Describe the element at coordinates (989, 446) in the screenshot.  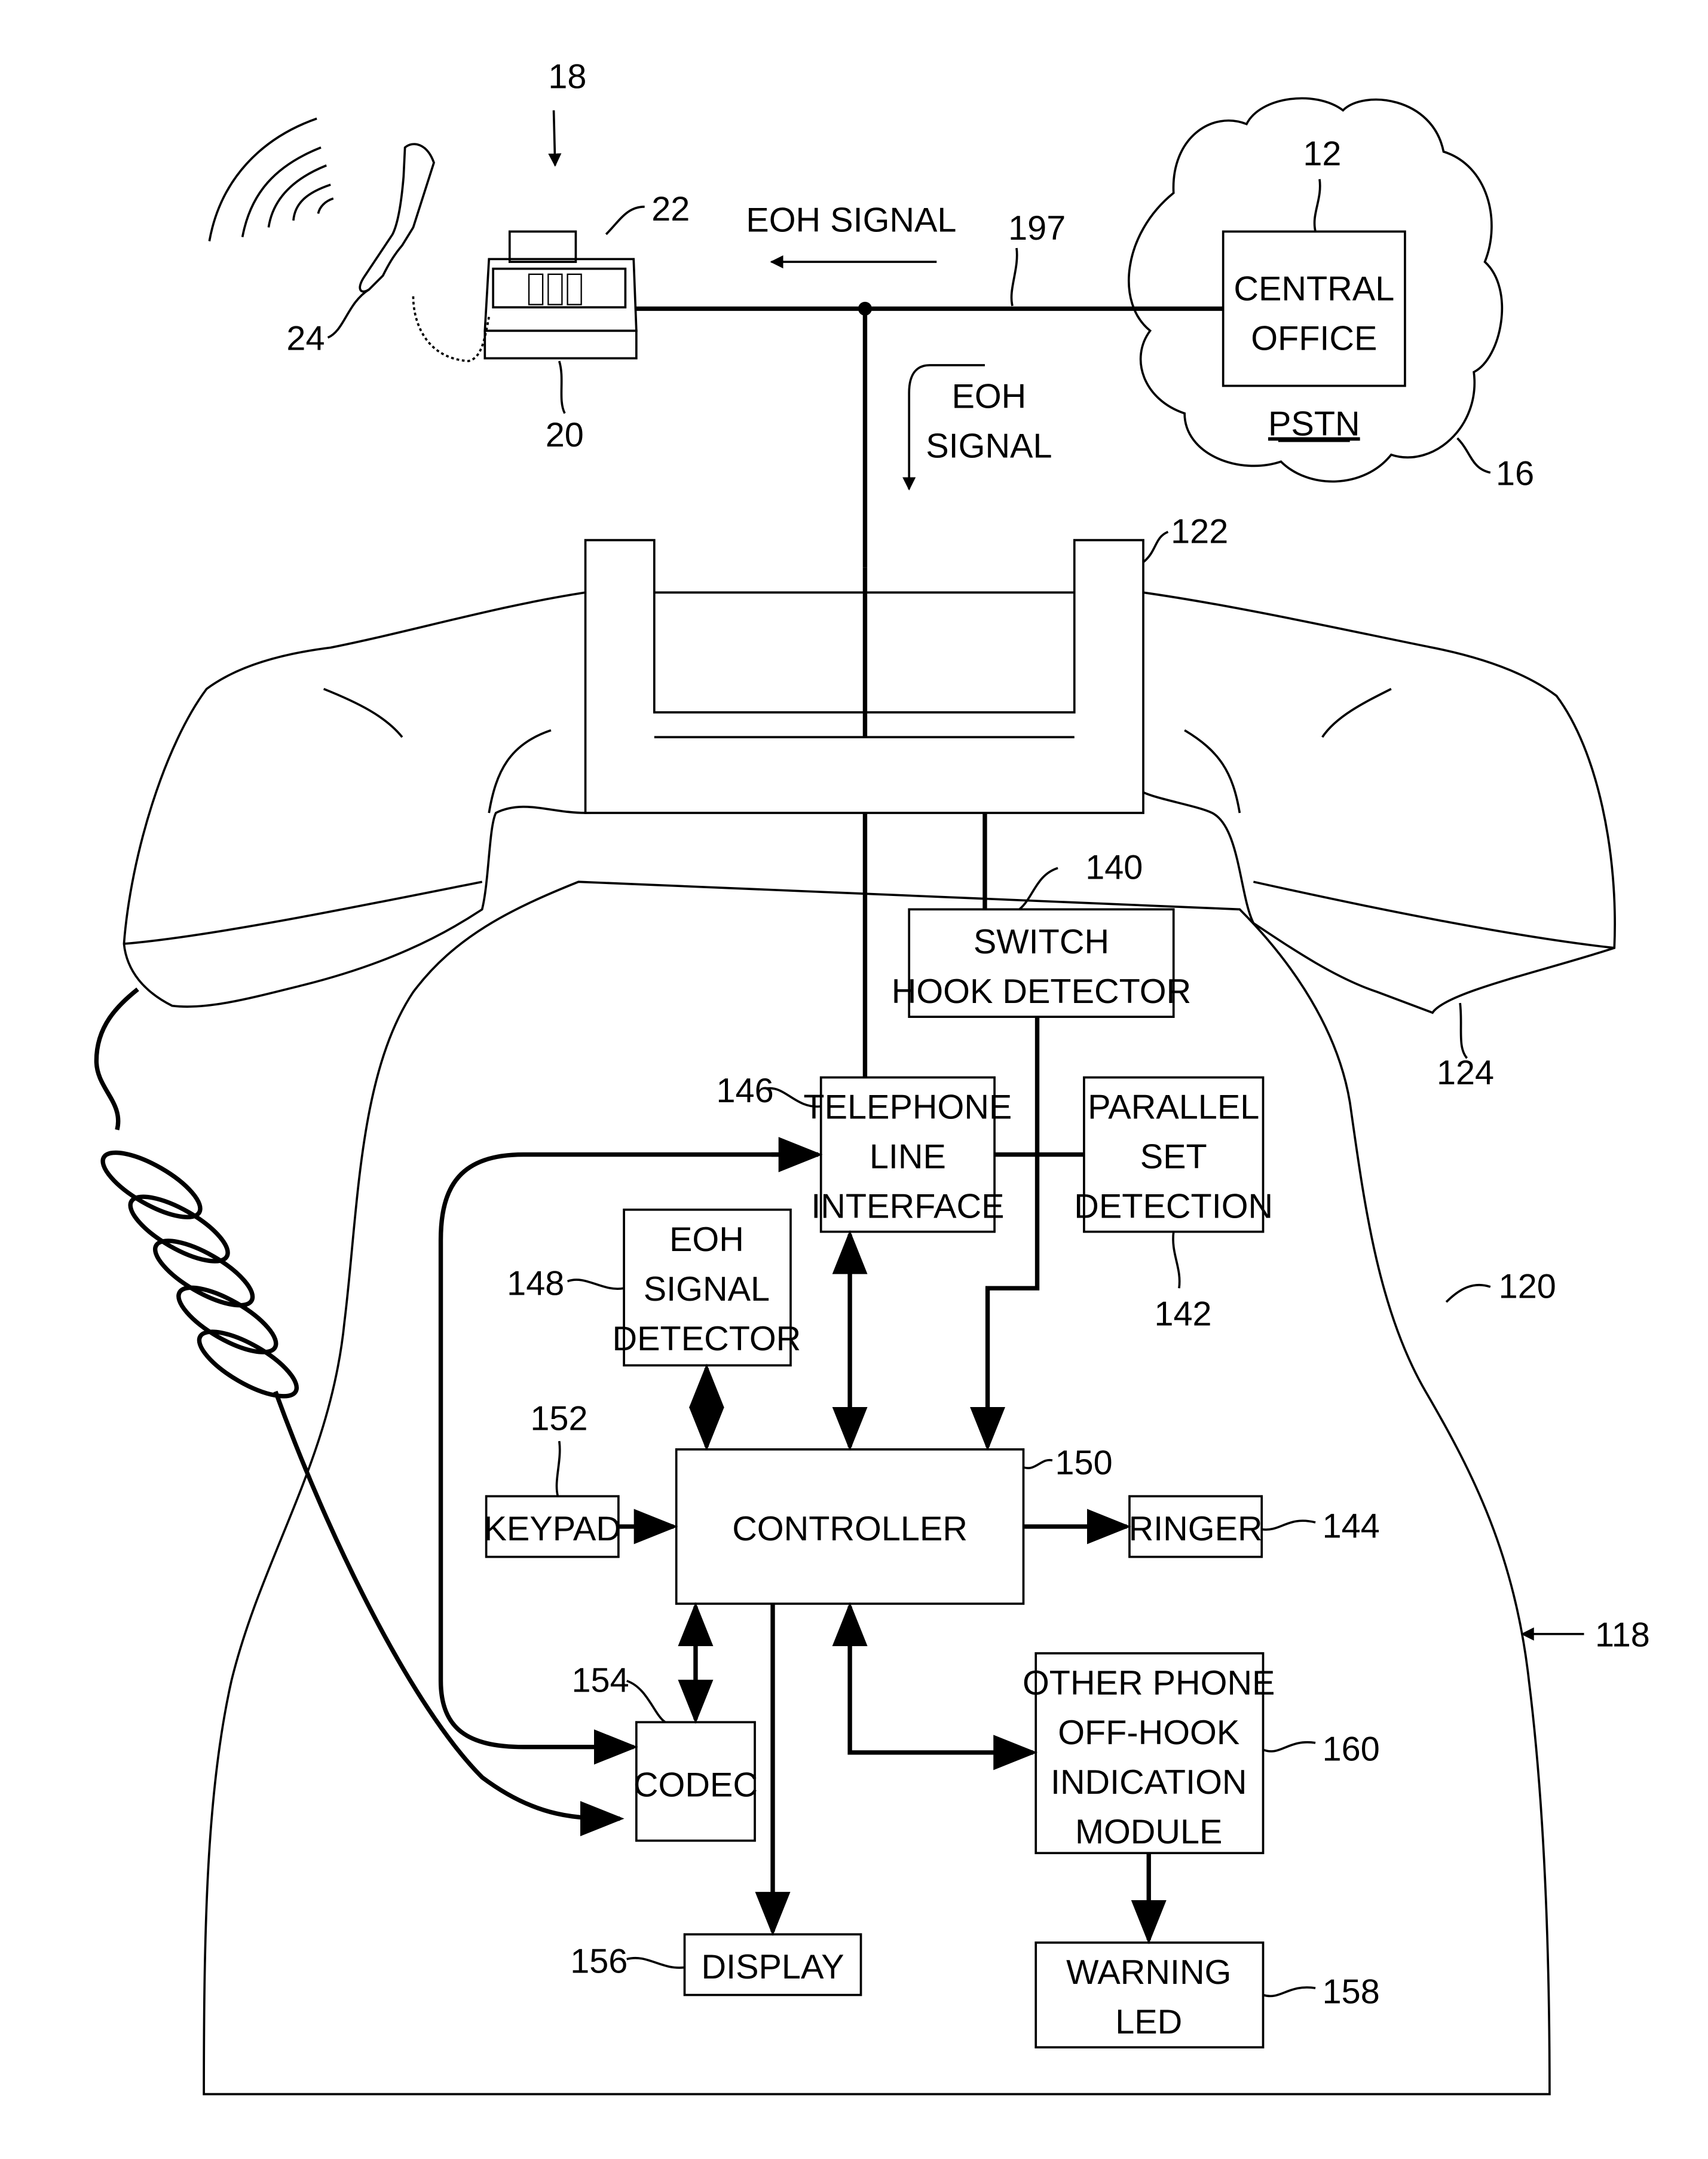
I see `eoh-signal-label-vertical-2: SIGNAL` at that location.